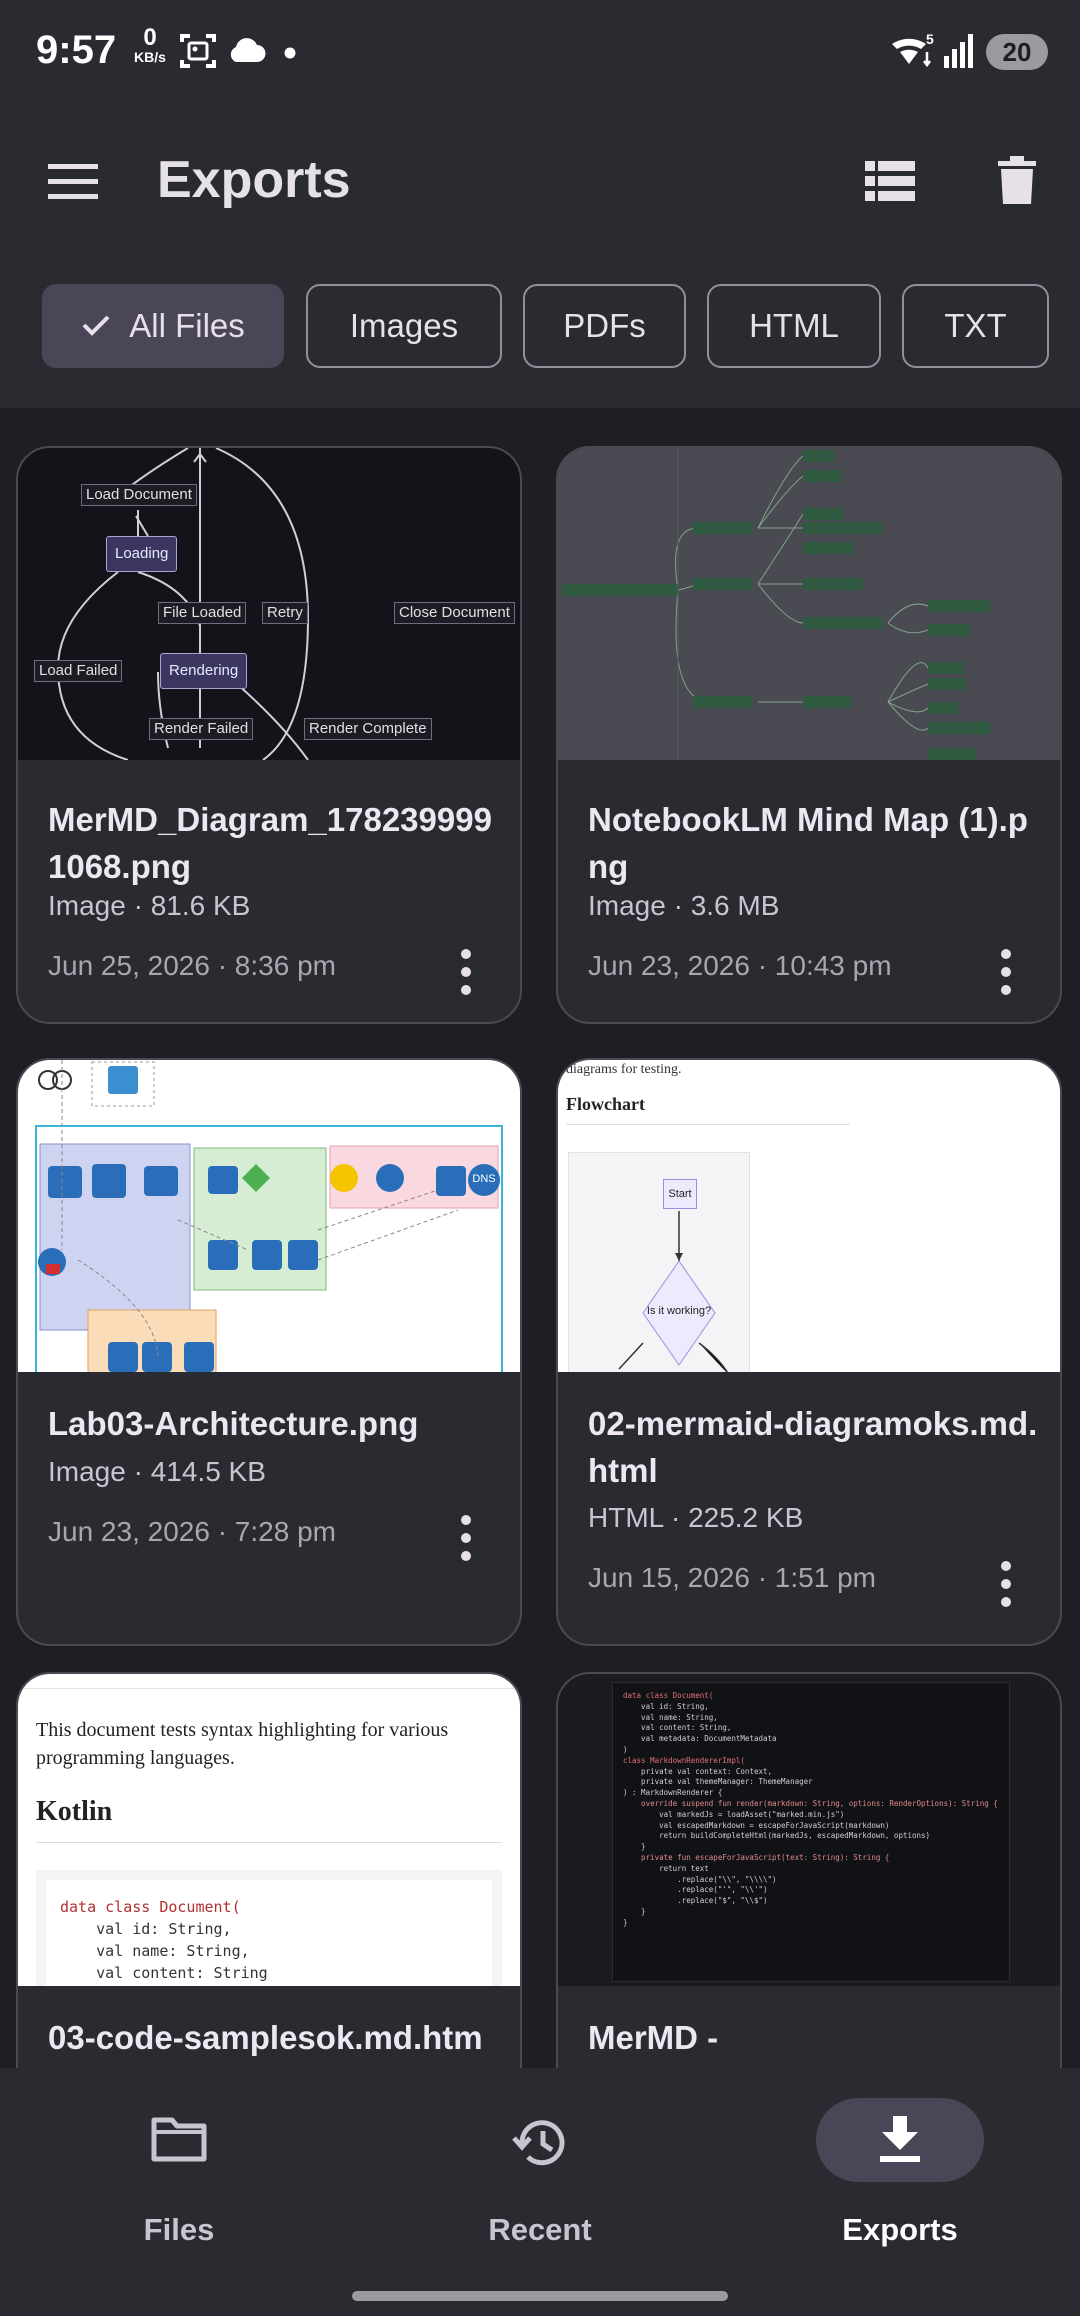 The image size is (1080, 2316). I want to click on folder-icon, so click(179, 2141).